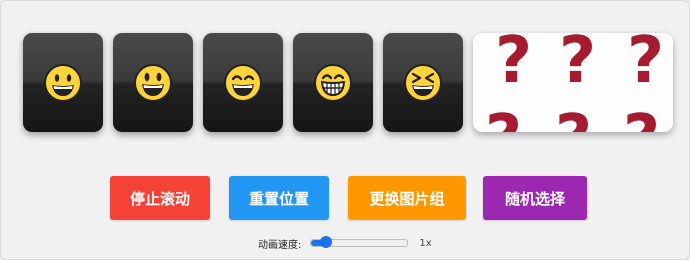 Image resolution: width=690 pixels, height=260 pixels. What do you see at coordinates (280, 245) in the screenshot?
I see `speed-label: 动画速度:` at bounding box center [280, 245].